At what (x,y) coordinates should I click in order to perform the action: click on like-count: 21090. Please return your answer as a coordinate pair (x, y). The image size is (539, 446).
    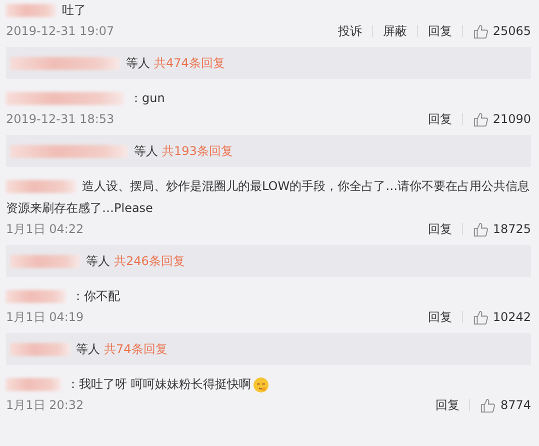
    Looking at the image, I should click on (511, 119).